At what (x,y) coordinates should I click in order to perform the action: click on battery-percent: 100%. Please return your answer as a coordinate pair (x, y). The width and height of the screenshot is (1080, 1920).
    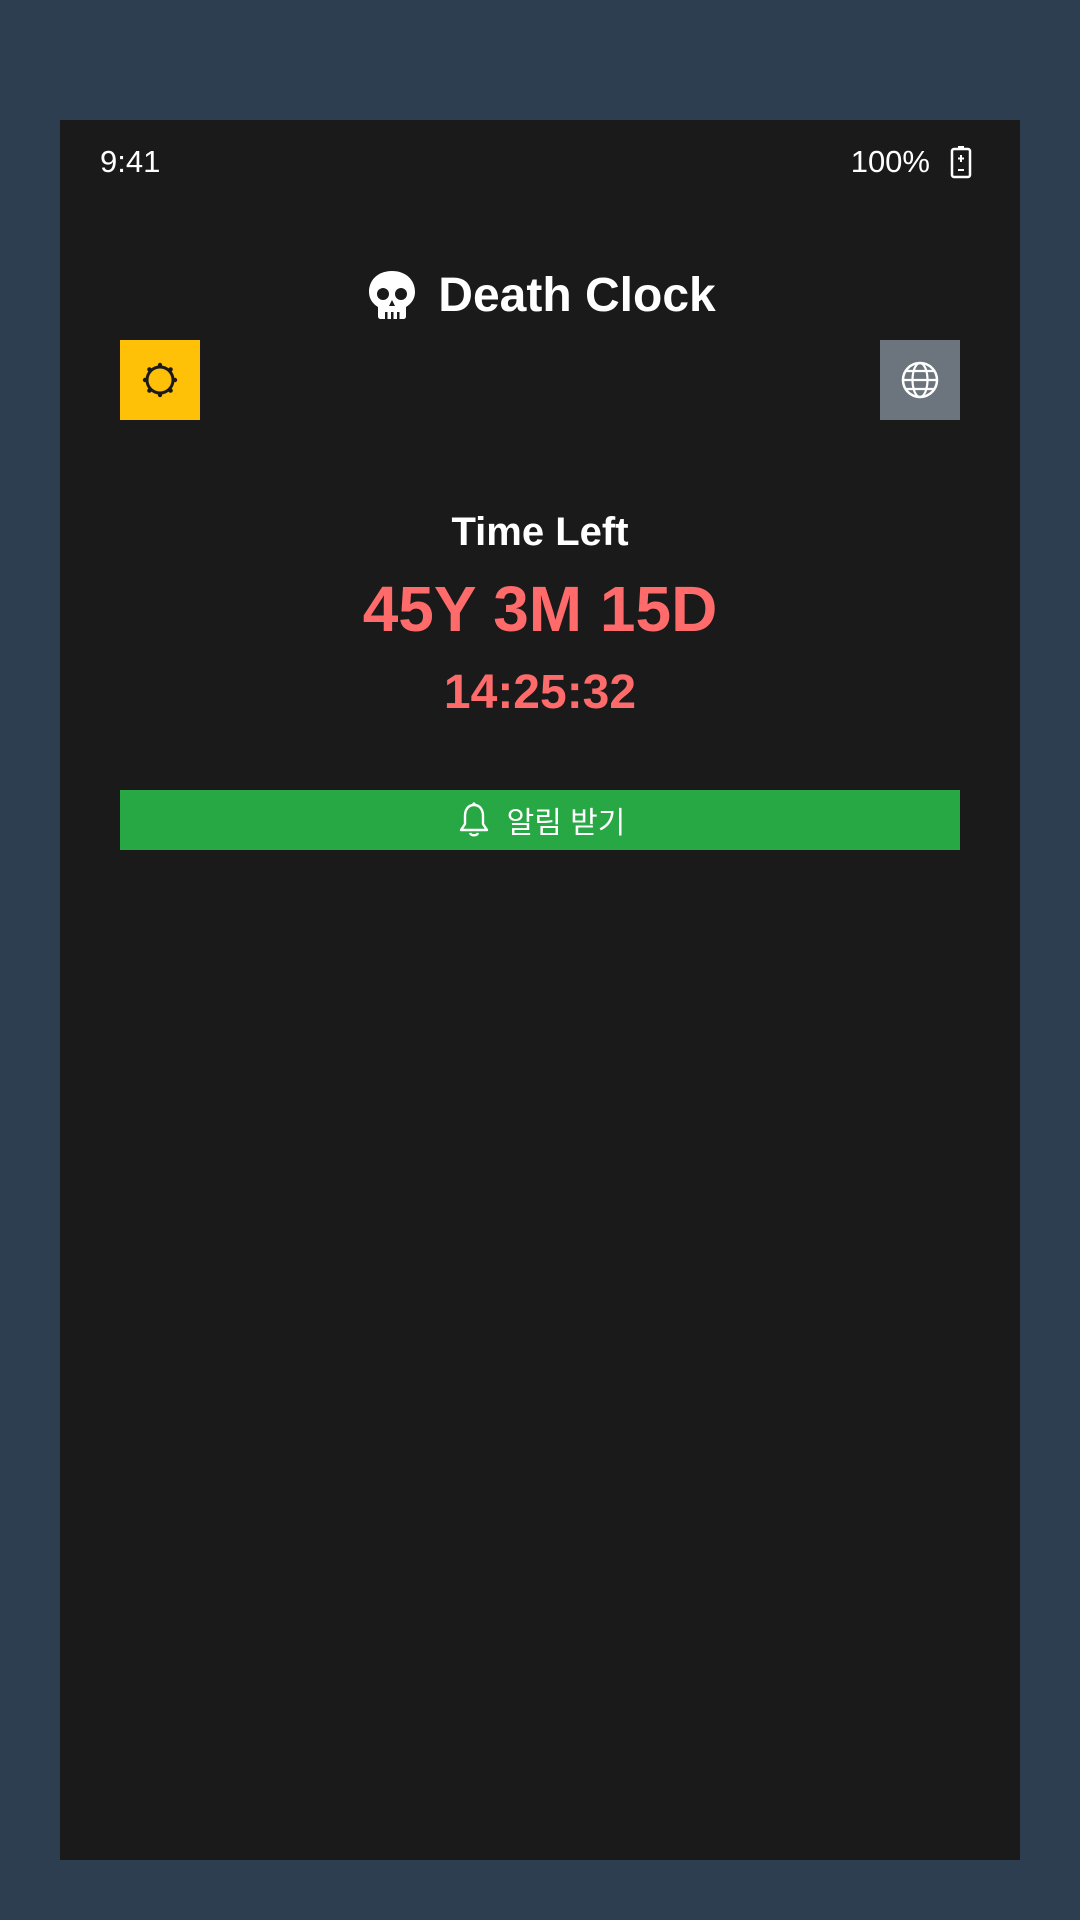
    Looking at the image, I should click on (890, 161).